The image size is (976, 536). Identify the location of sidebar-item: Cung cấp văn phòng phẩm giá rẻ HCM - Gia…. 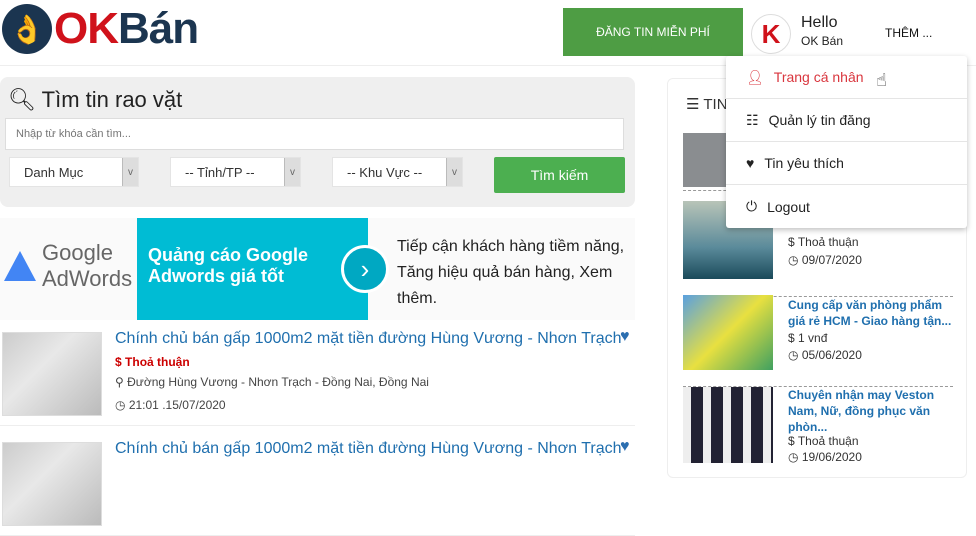
(818, 341).